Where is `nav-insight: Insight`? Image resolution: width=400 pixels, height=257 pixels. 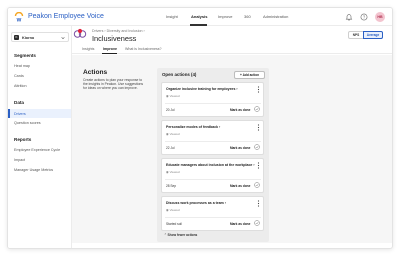
nav-insight: Insight is located at coordinates (172, 16).